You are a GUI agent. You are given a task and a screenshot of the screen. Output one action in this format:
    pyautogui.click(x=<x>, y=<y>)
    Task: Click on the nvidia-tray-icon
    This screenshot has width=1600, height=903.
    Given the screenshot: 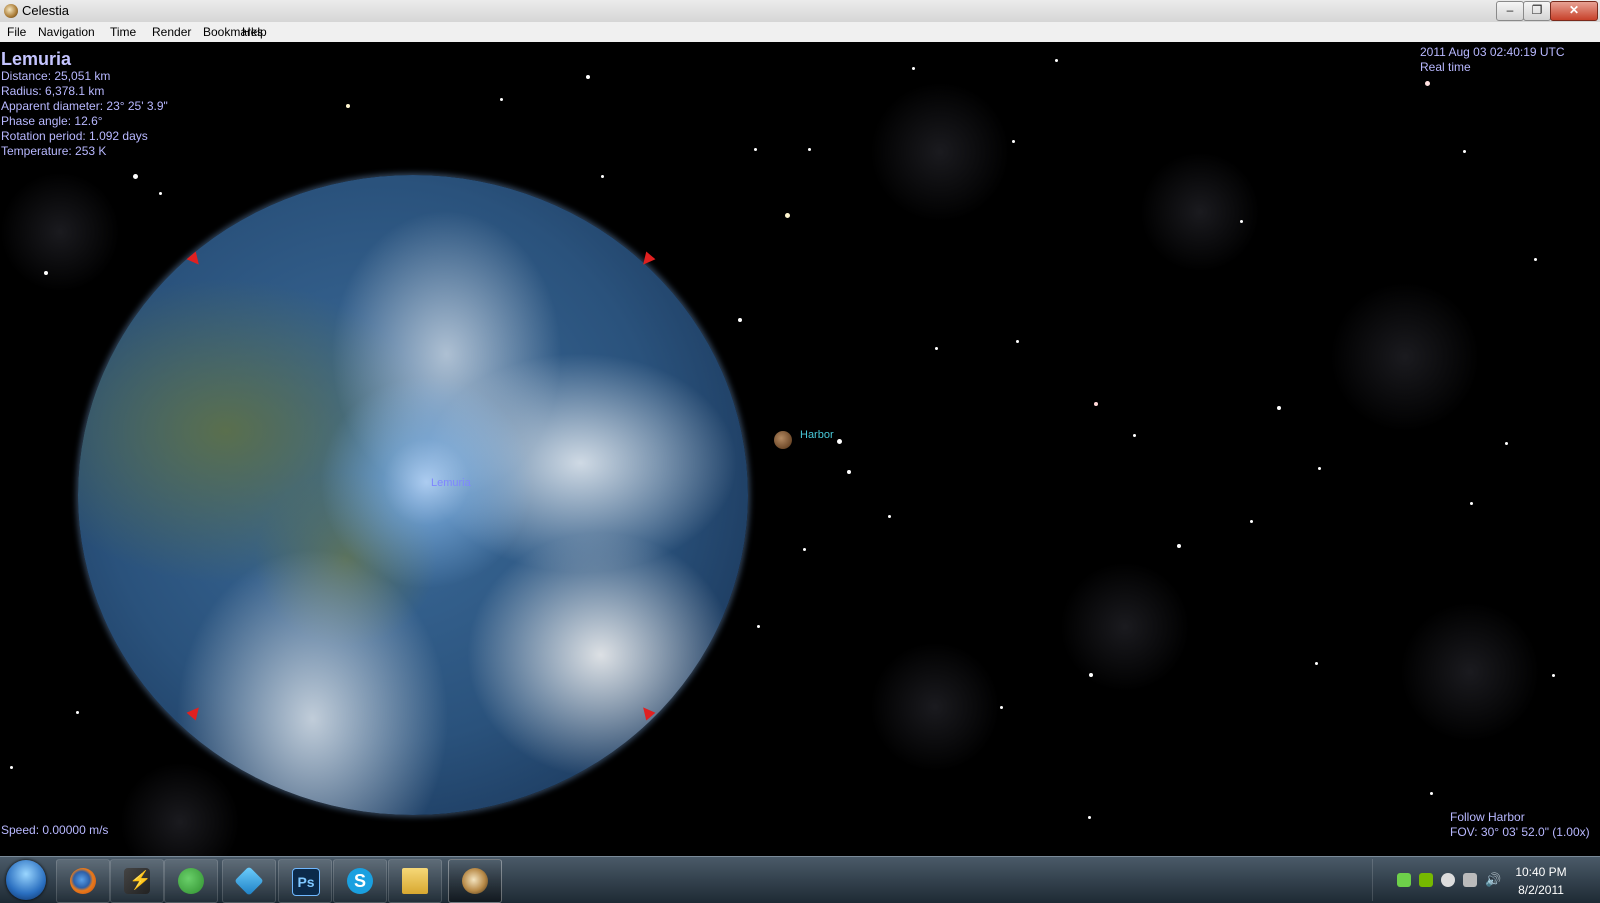 What is the action you would take?
    pyautogui.click(x=1426, y=880)
    